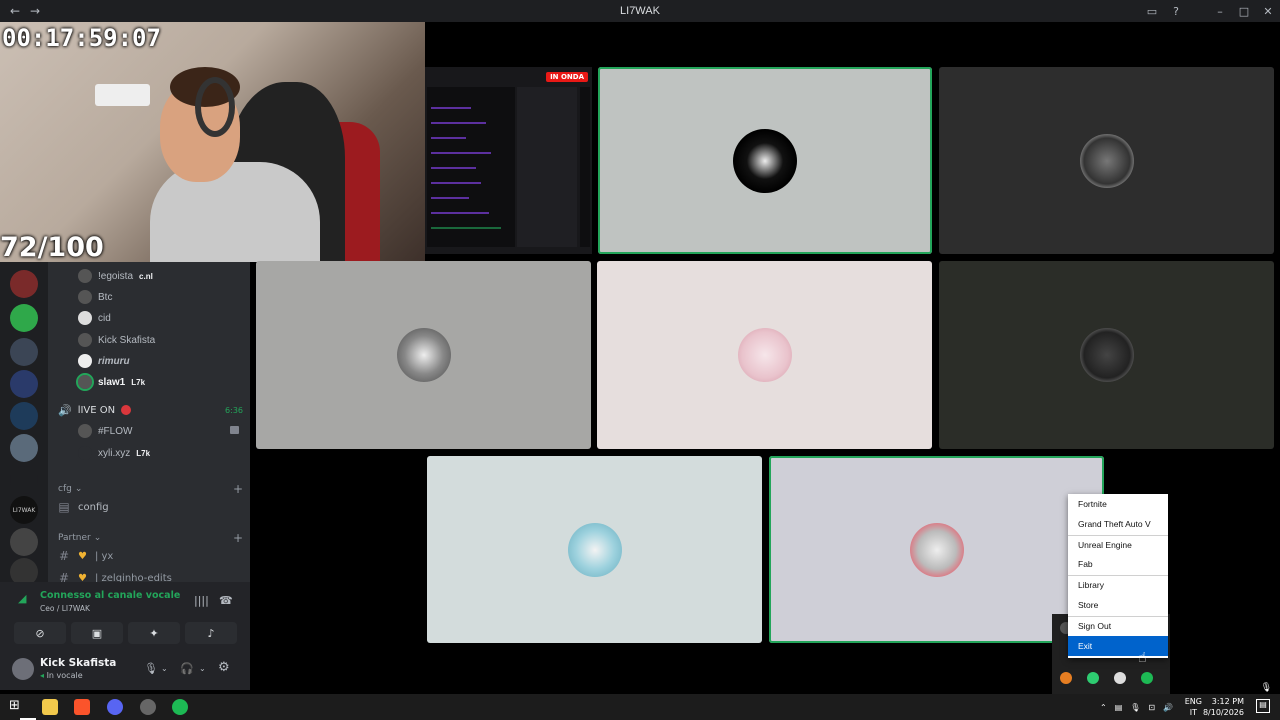 The width and height of the screenshot is (1280, 720). What do you see at coordinates (115, 707) in the screenshot?
I see `discord-icon` at bounding box center [115, 707].